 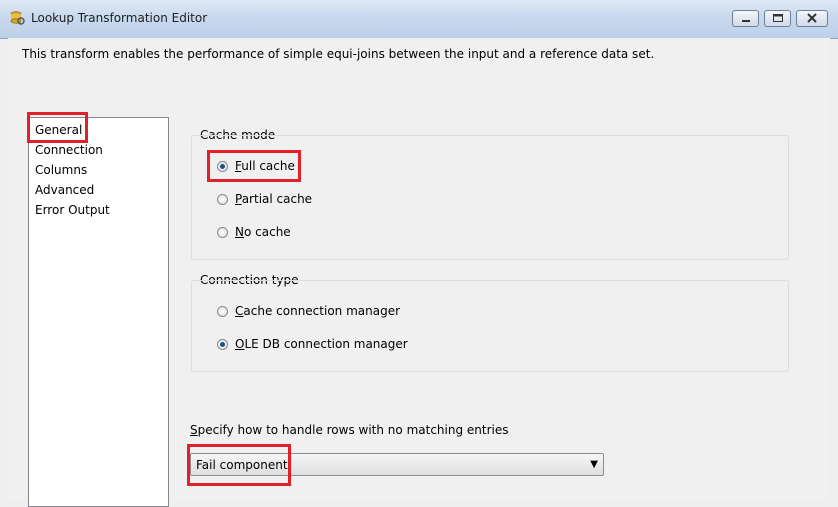 I want to click on connection-type-group, so click(x=490, y=326).